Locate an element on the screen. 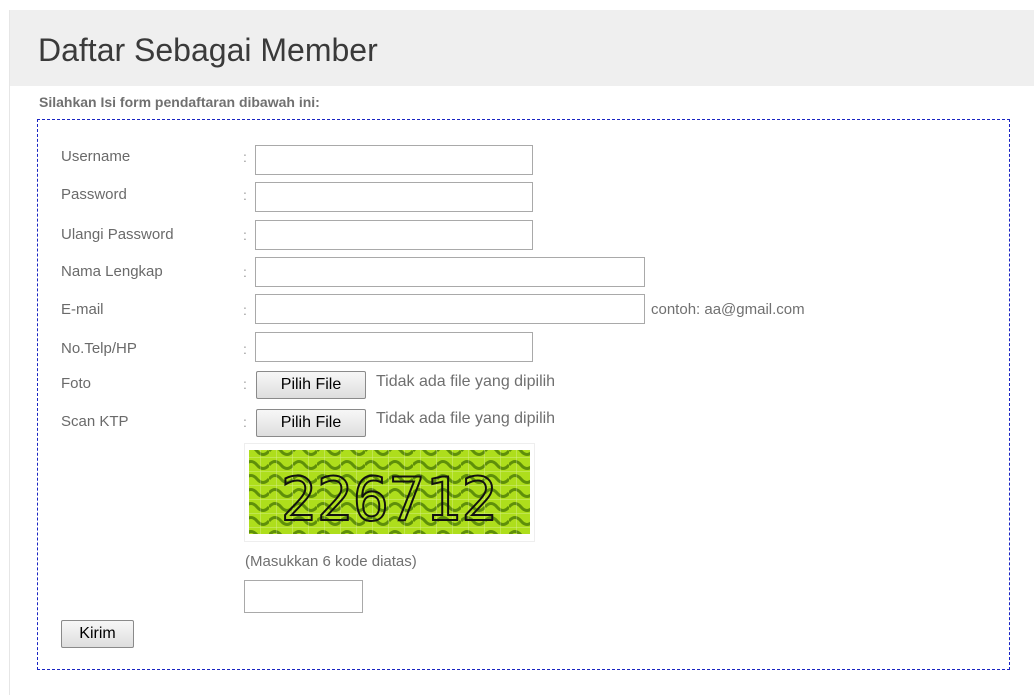 The width and height of the screenshot is (1034, 695). username-input is located at coordinates (394, 160).